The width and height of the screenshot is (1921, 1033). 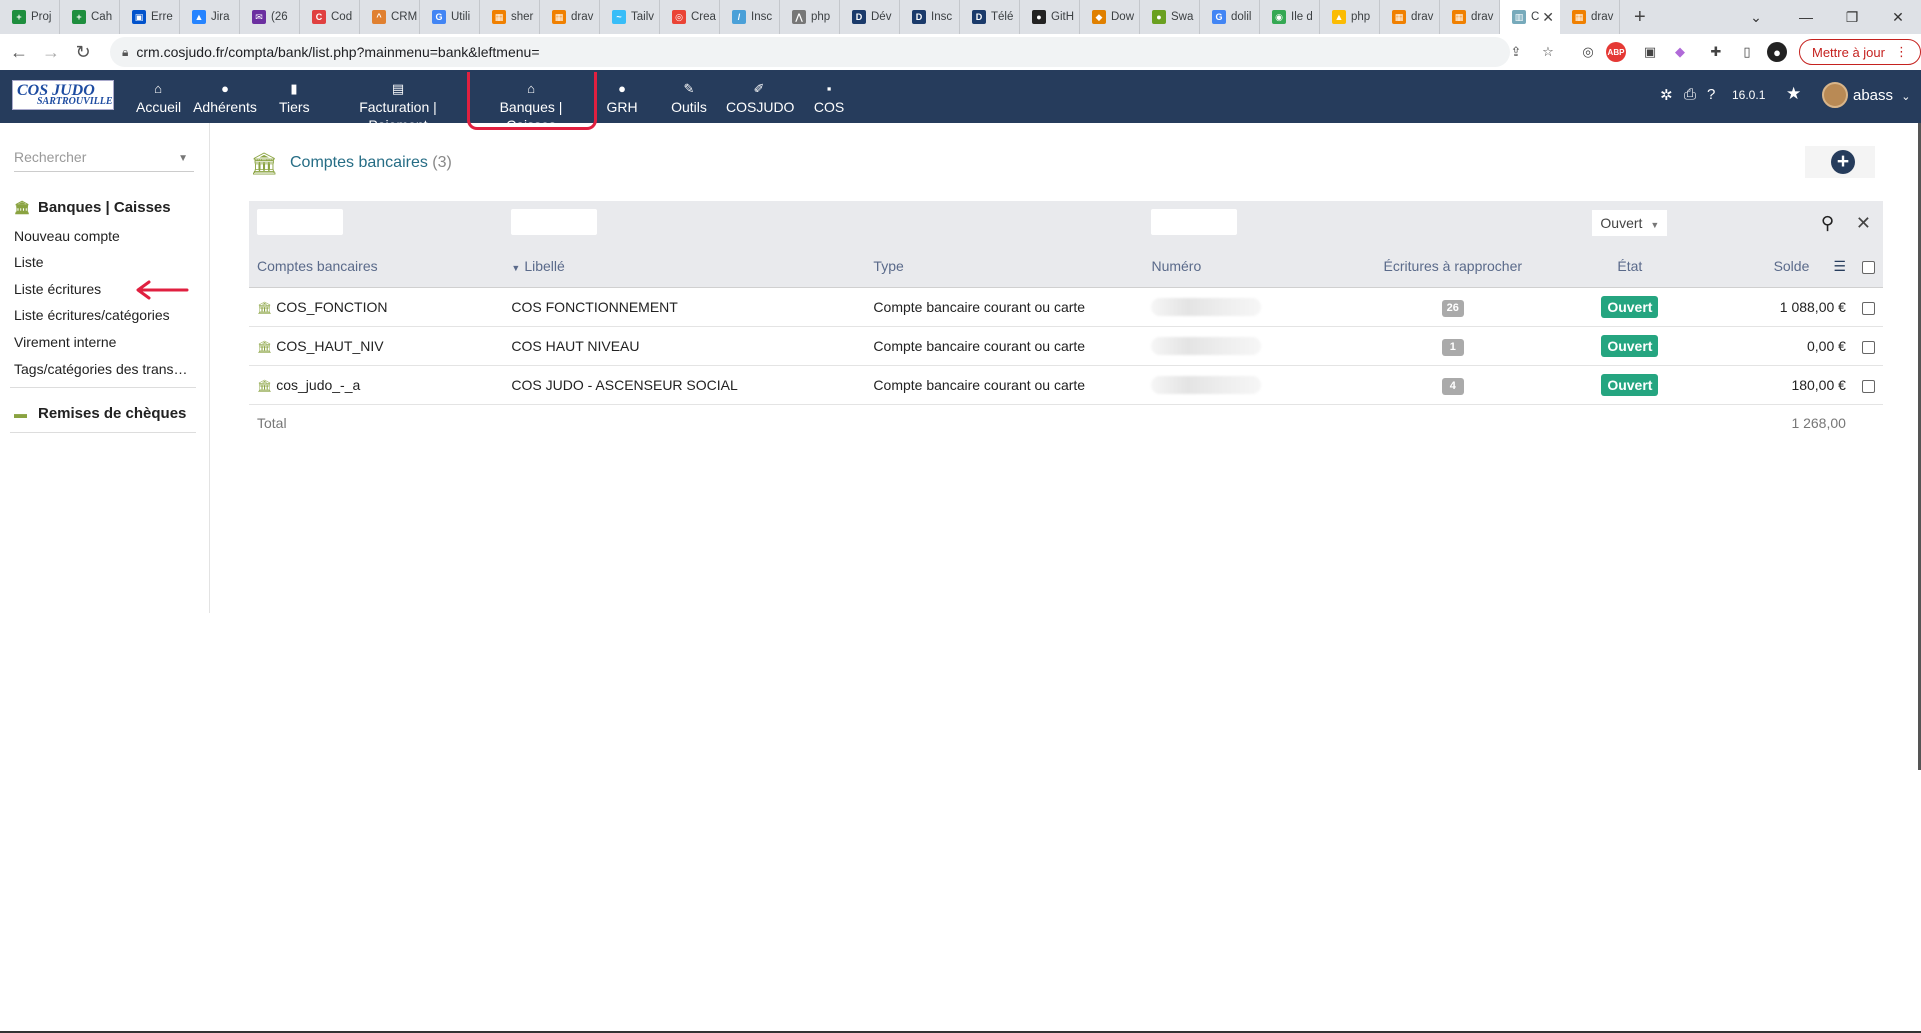 I want to click on browser-tab: ▦ sher, so click(x=510, y=17).